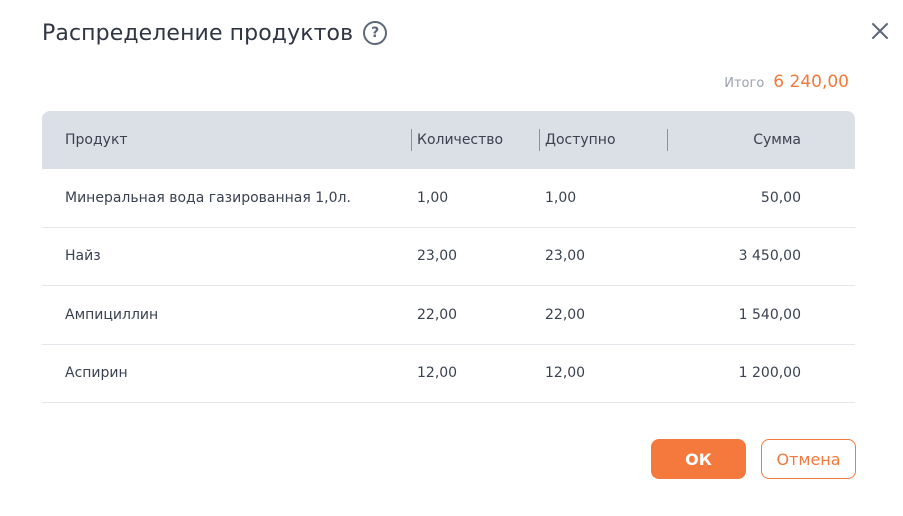 The image size is (903, 516). I want to click on total-label: Итого, so click(744, 83).